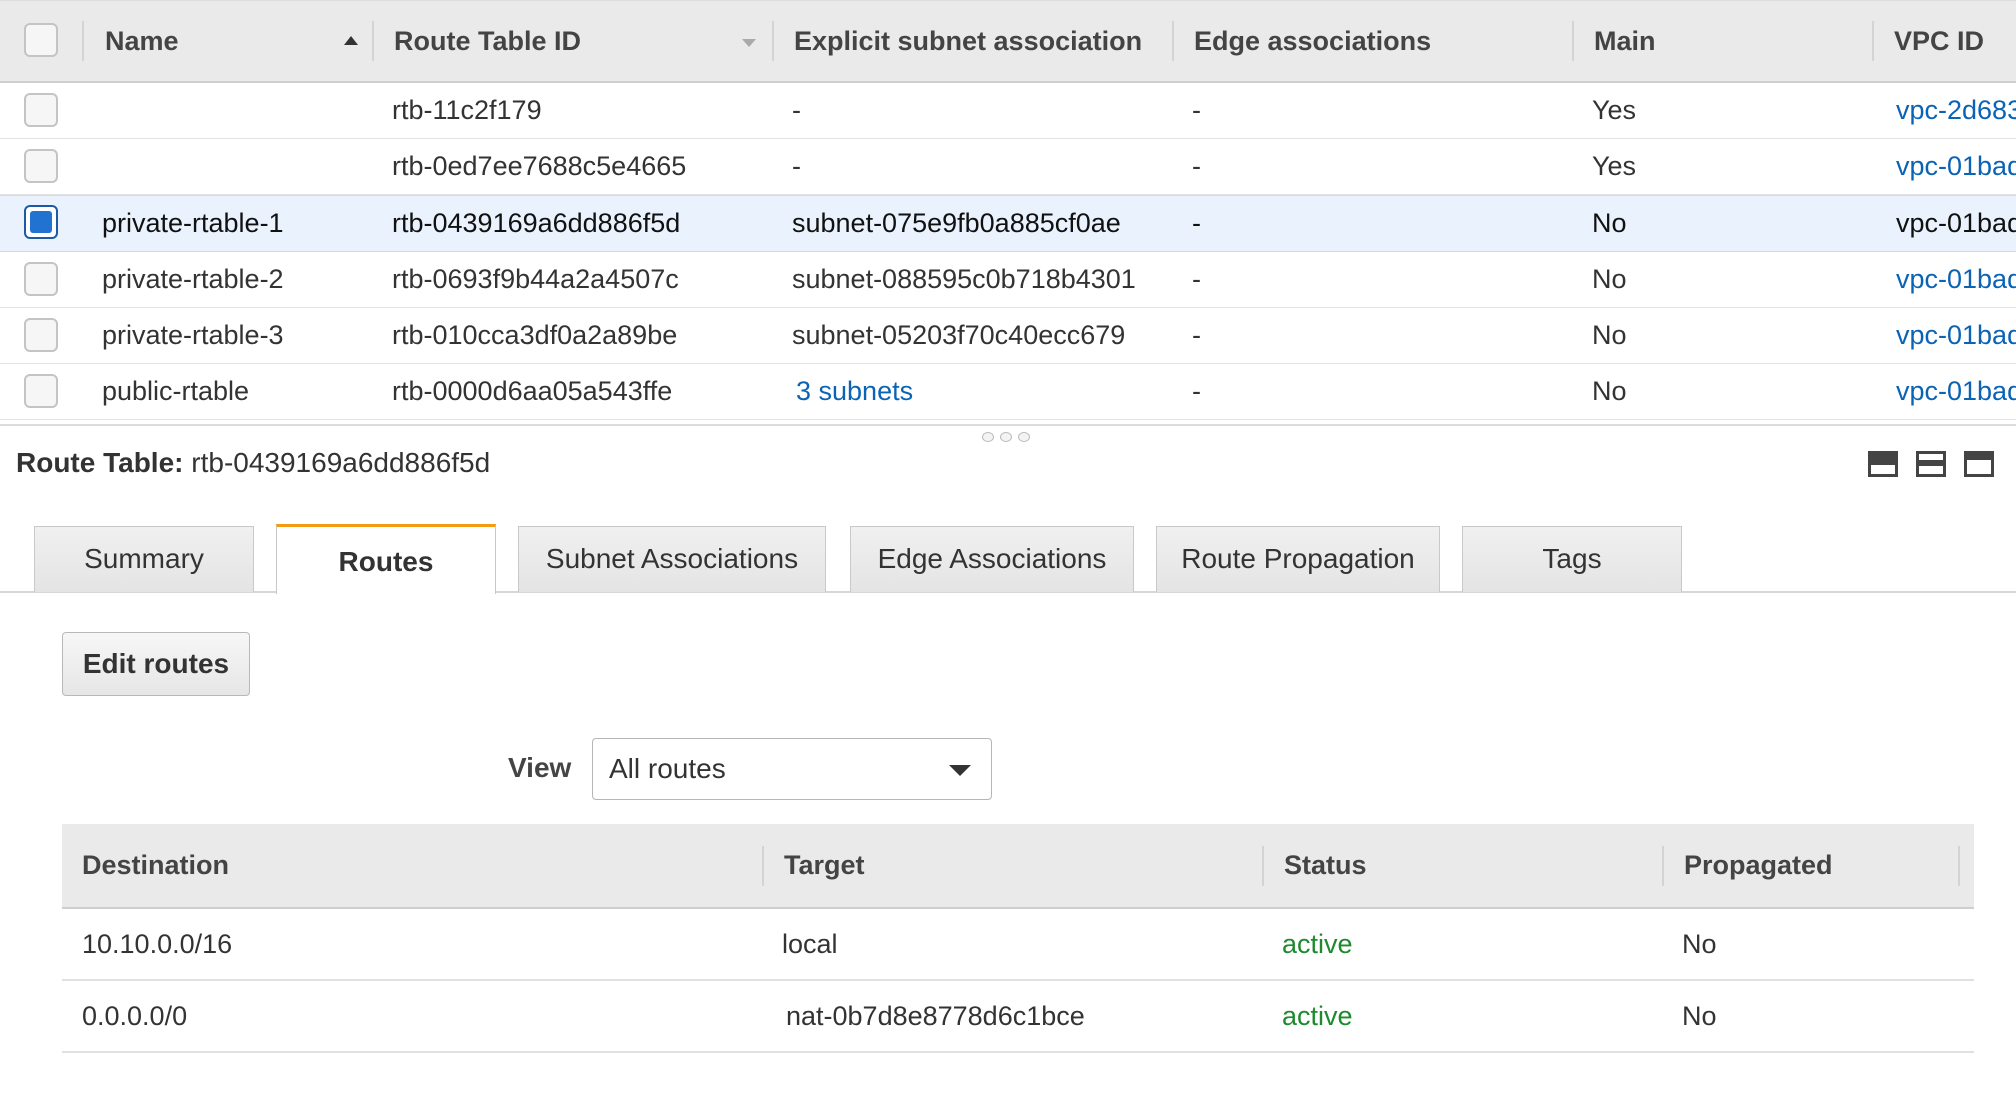  Describe the element at coordinates (1298, 559) in the screenshot. I see `tab-route-propagation: Route Propagation` at that location.